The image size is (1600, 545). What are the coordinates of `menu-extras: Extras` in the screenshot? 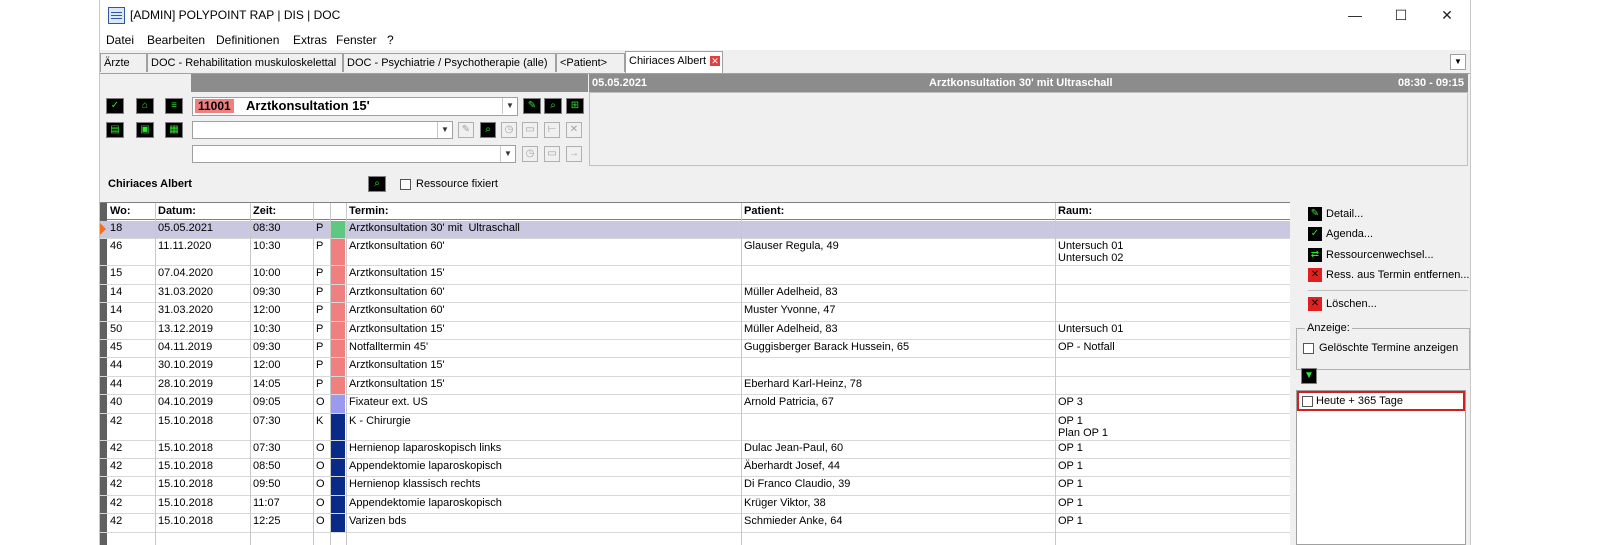 It's located at (310, 40).